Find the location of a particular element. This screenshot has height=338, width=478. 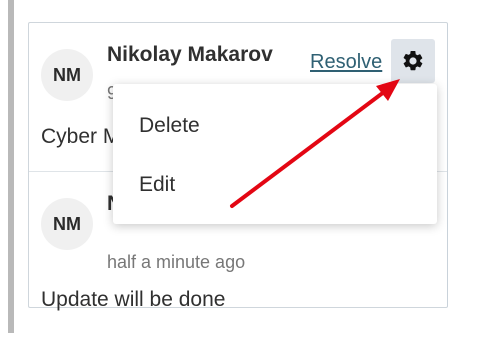

menu-item-edit: Edit is located at coordinates (157, 185).